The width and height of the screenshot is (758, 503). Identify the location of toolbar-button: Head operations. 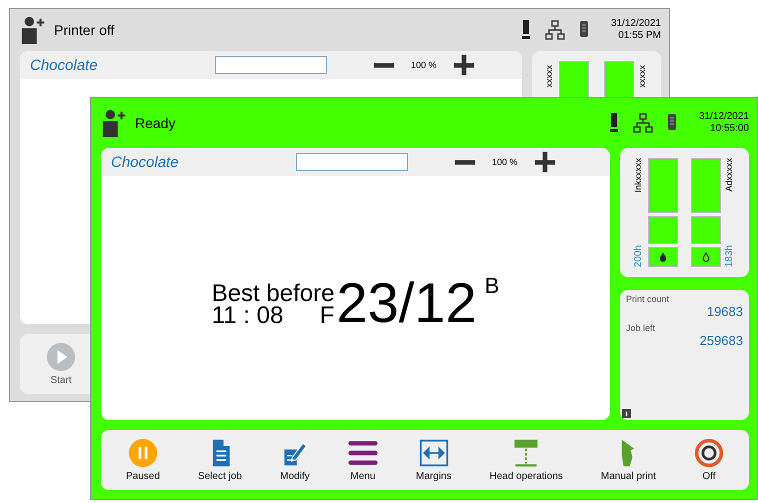
(526, 460).